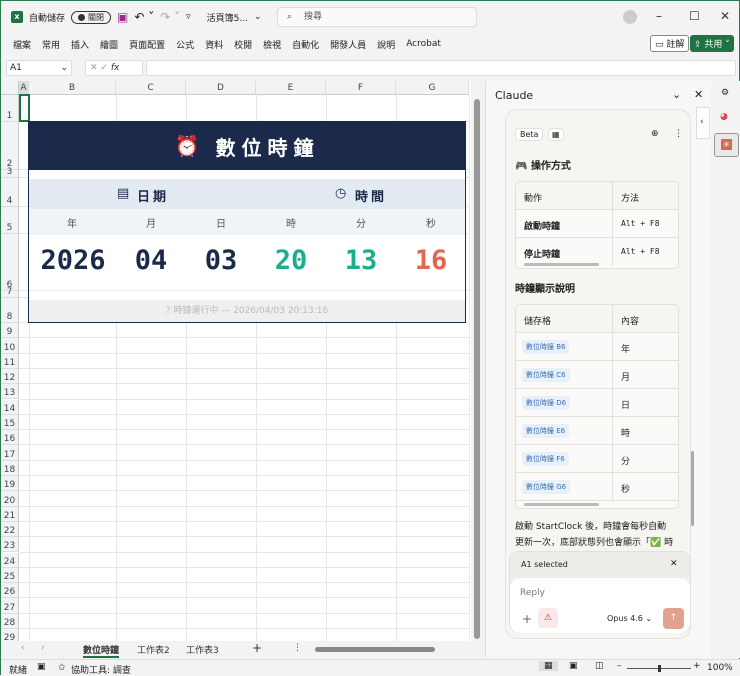  What do you see at coordinates (546, 403) in the screenshot?
I see `cell-reference-chip: 數位時鐘 D6` at bounding box center [546, 403].